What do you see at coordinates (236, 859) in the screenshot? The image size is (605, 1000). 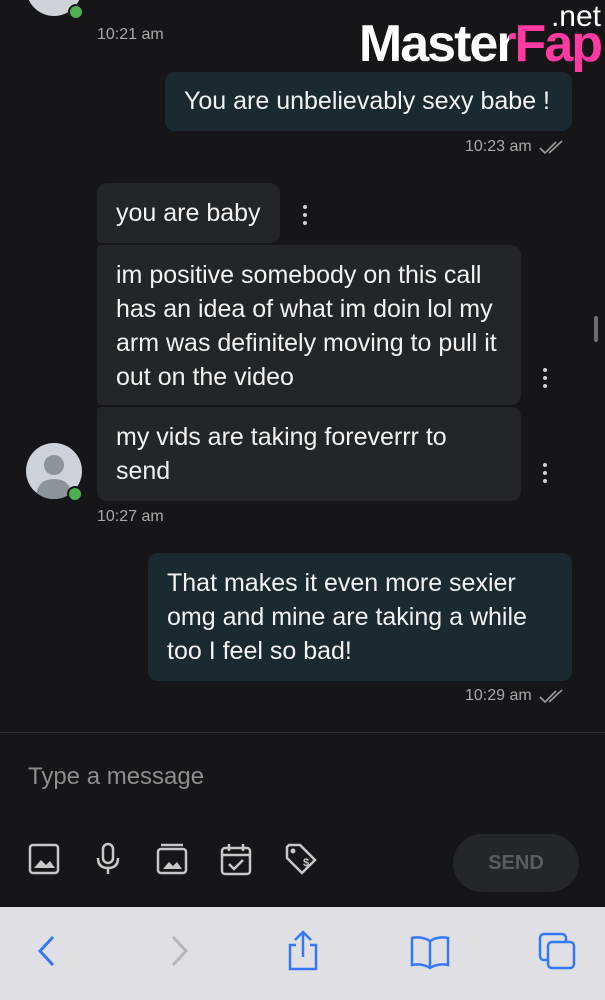 I see `calendar-check-icon` at bounding box center [236, 859].